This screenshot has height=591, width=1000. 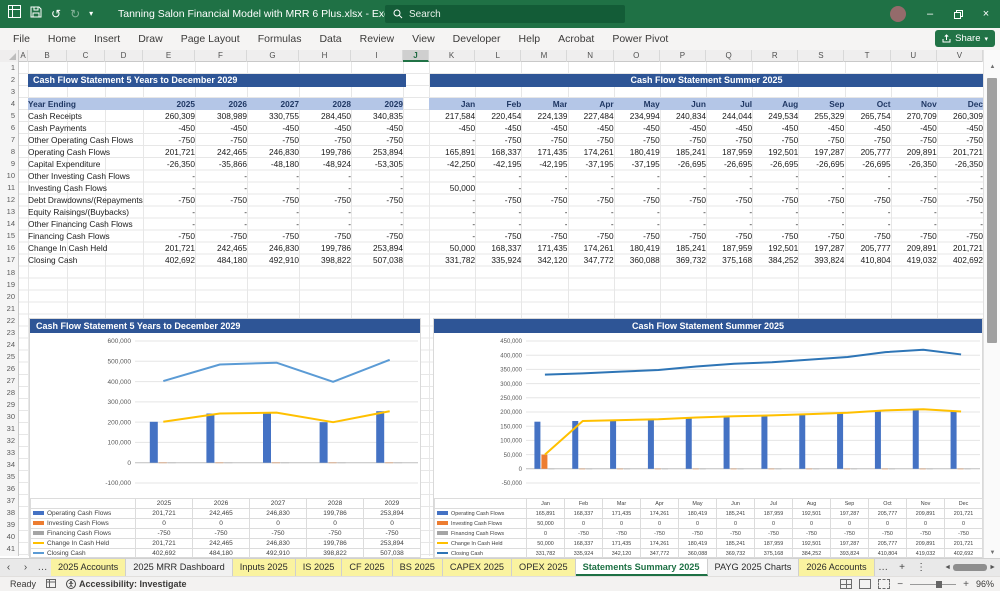 I want to click on cell: 410,804, so click(x=867, y=260).